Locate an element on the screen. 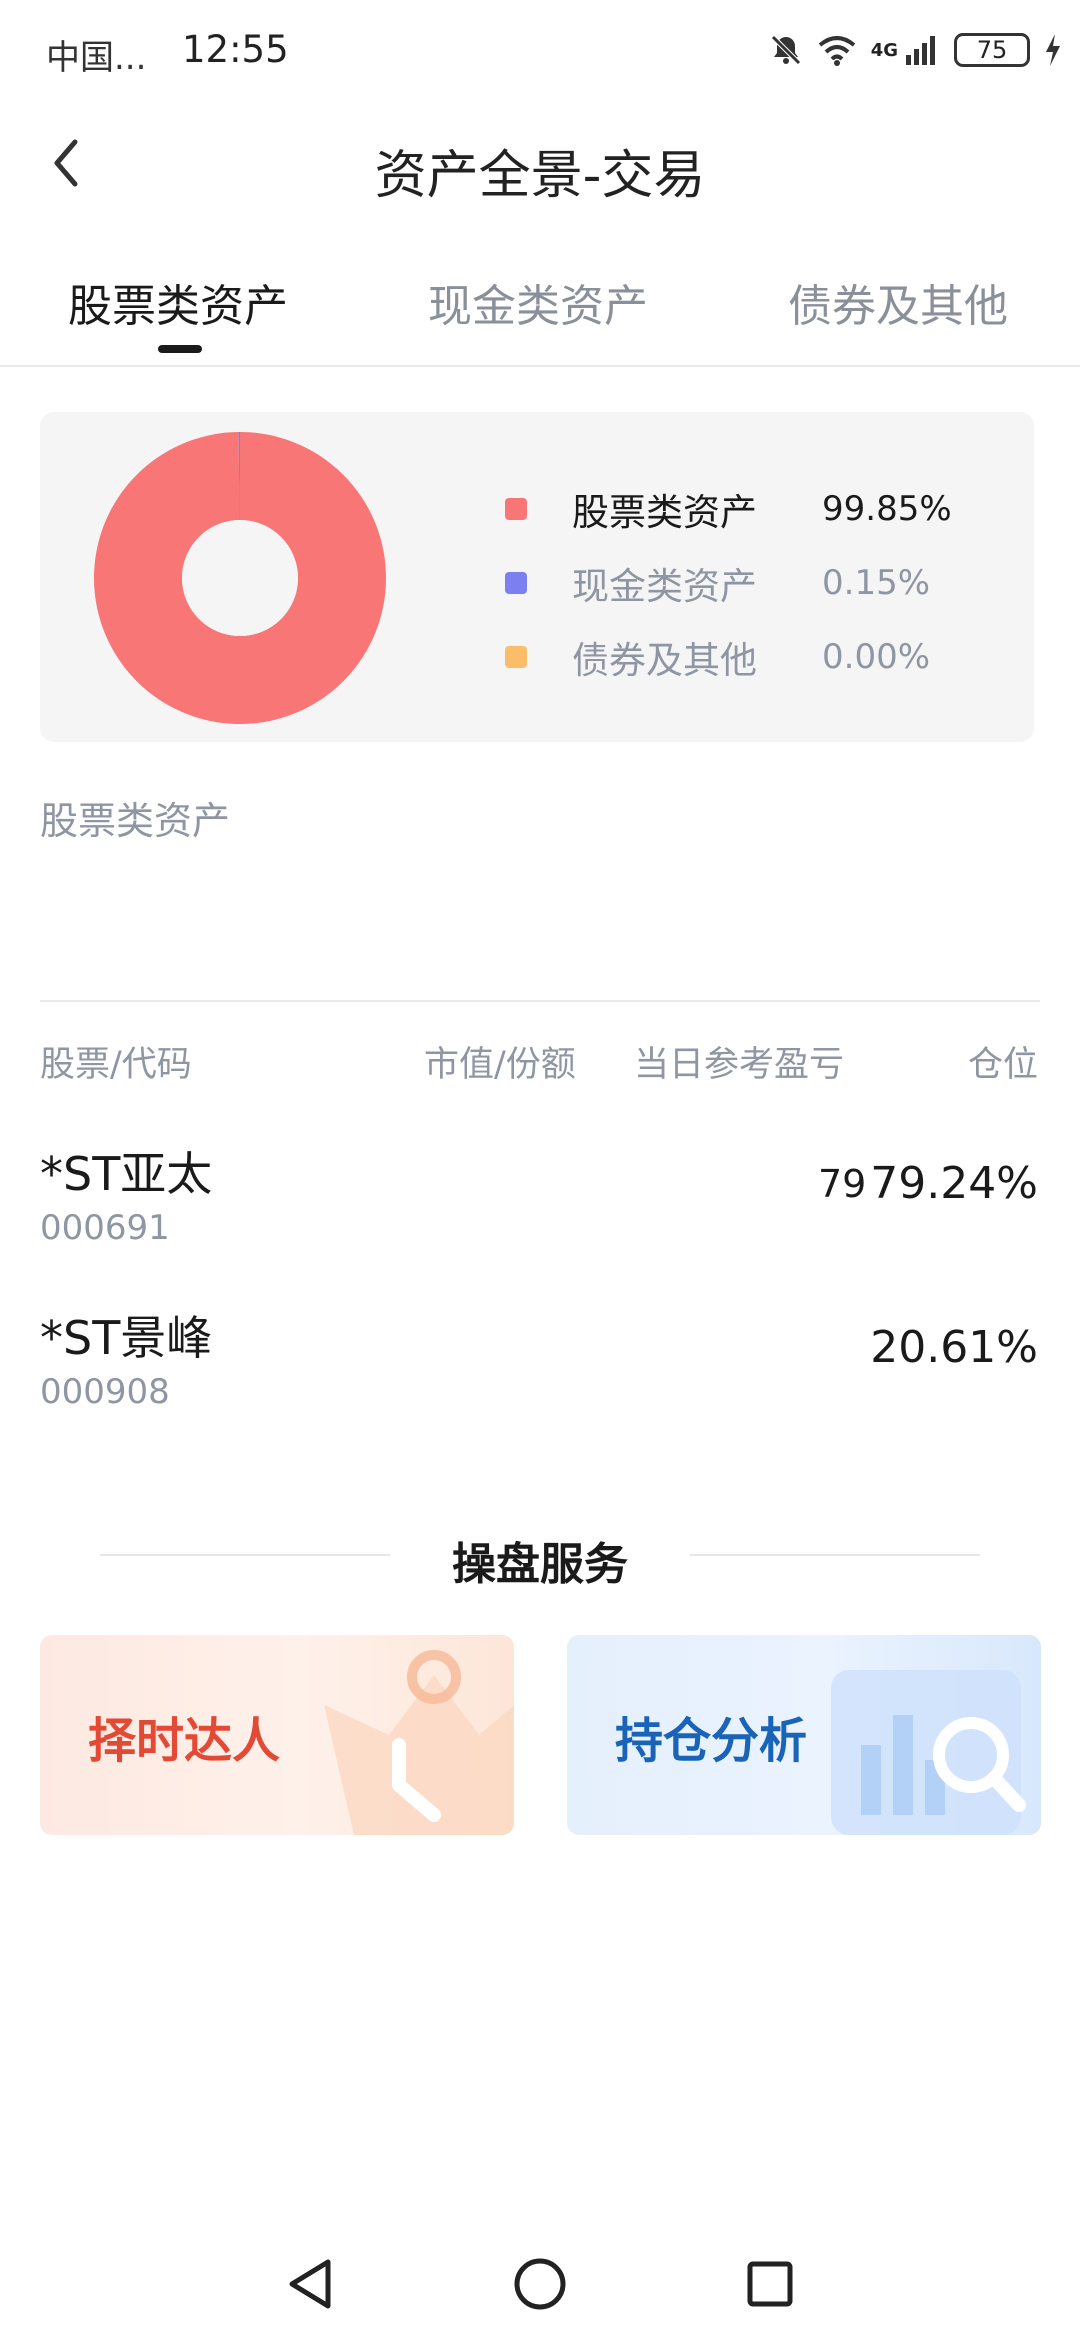 This screenshot has height=2340, width=1080. position-percent: 20.61% is located at coordinates (954, 1347).